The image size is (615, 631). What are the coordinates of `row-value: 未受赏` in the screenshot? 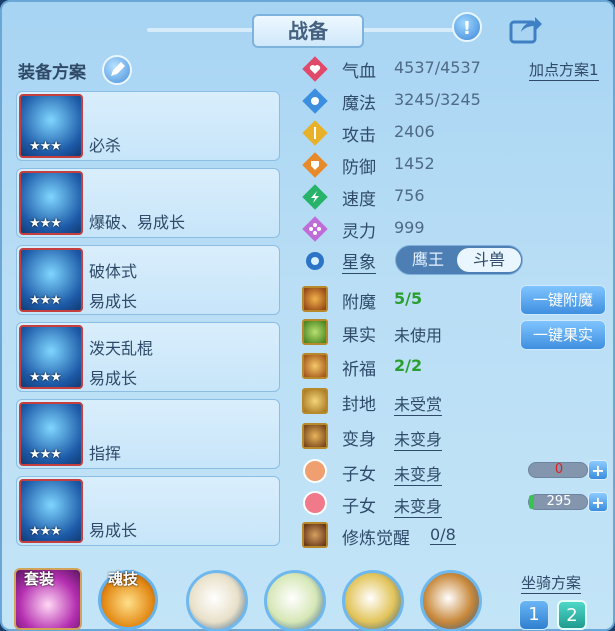 It's located at (418, 403).